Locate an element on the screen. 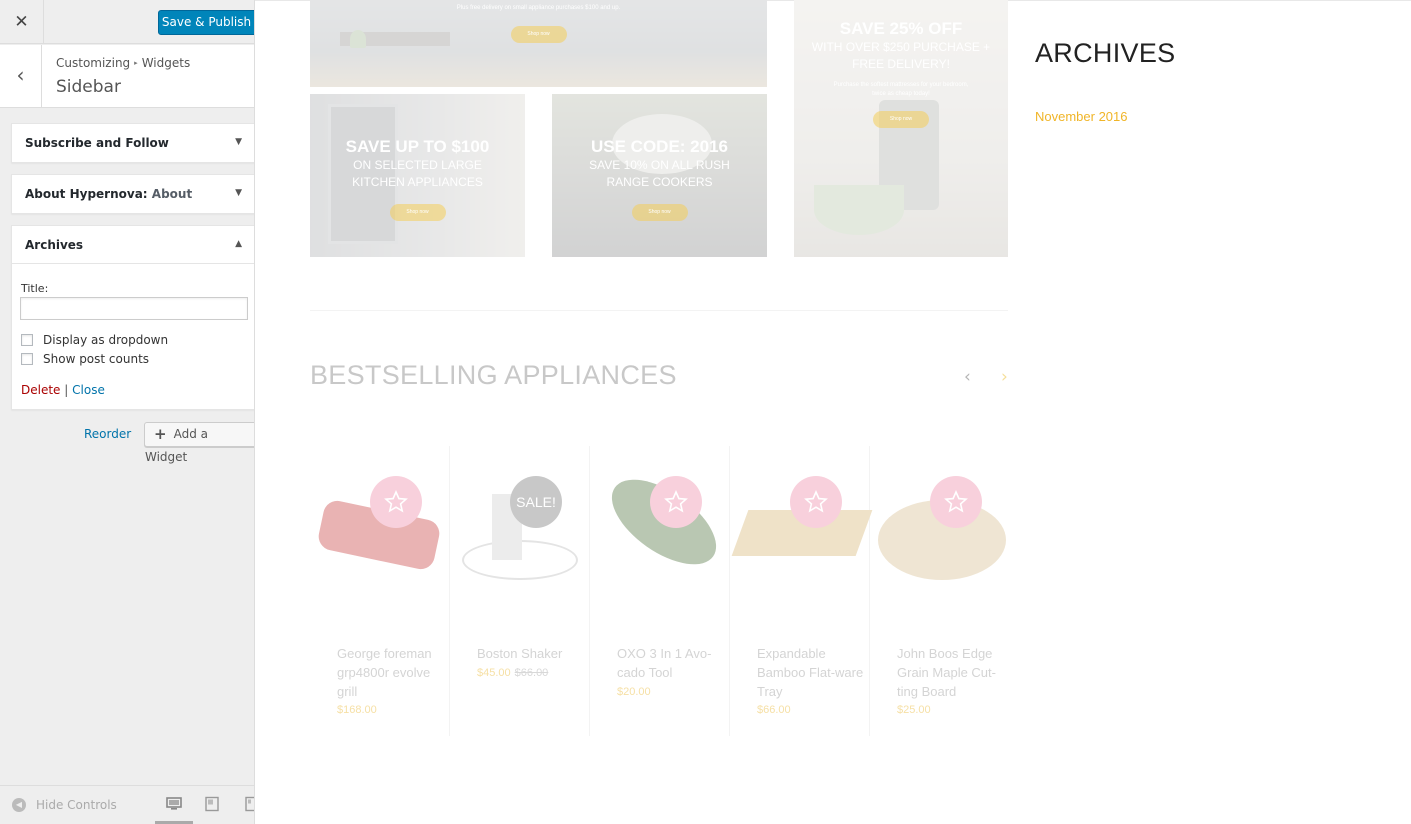  product-name: George foreman grp4800r evolve grill is located at coordinates (393, 672).